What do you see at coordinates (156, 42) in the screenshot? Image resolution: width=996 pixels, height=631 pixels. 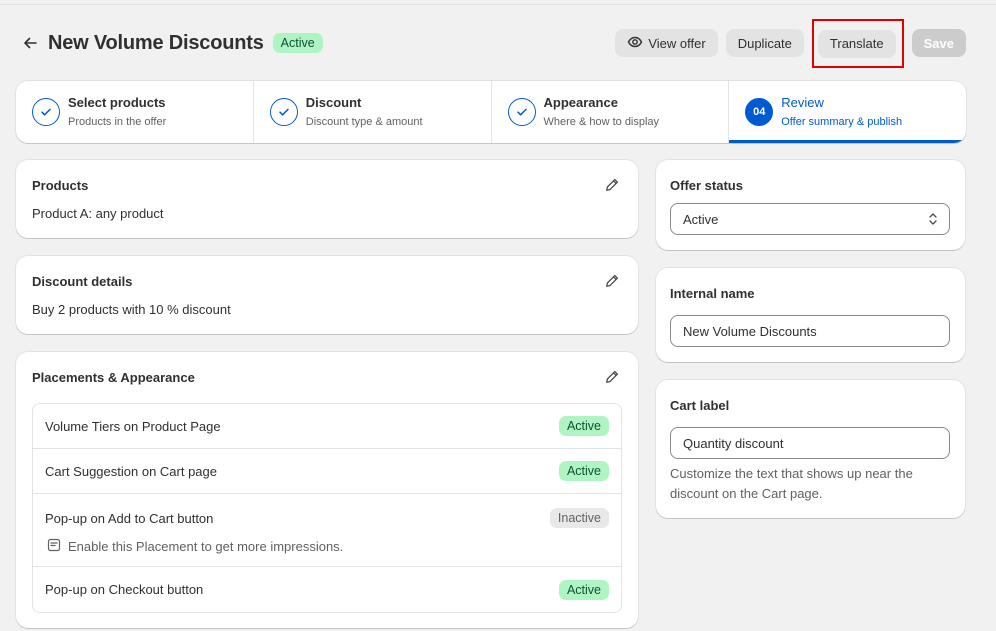 I see `page-title: New Volume Discounts` at bounding box center [156, 42].